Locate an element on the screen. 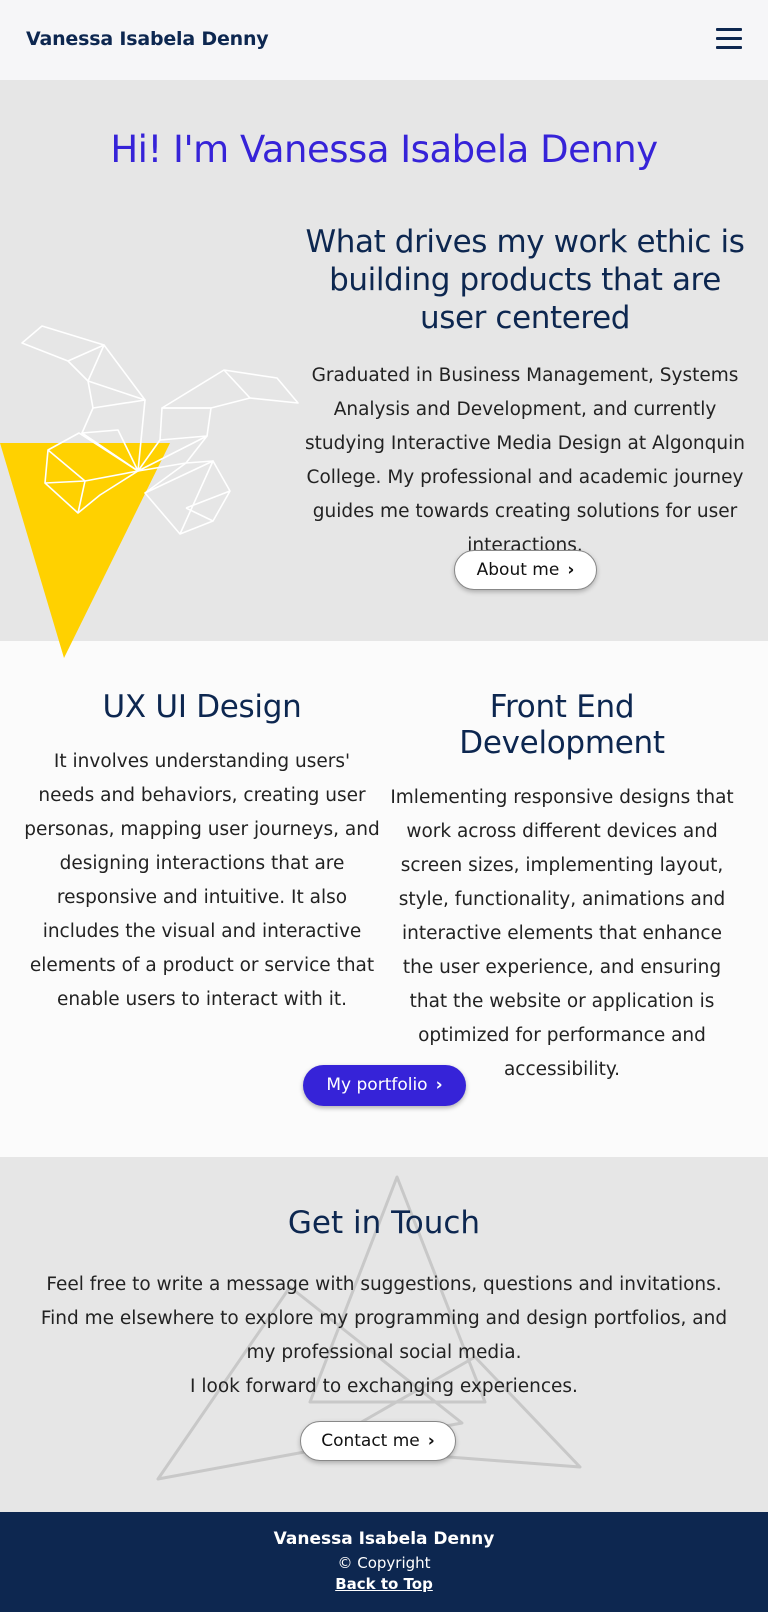 The width and height of the screenshot is (768, 1612). portfolio-label: My portfolio is located at coordinates (377, 1085).